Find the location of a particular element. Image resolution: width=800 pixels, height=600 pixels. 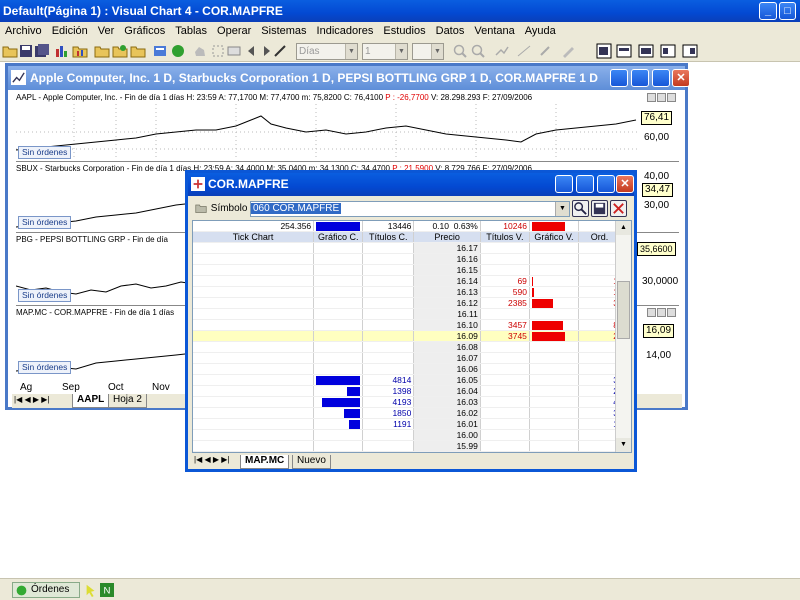

scroll-thumb is located at coordinates (623, 310).